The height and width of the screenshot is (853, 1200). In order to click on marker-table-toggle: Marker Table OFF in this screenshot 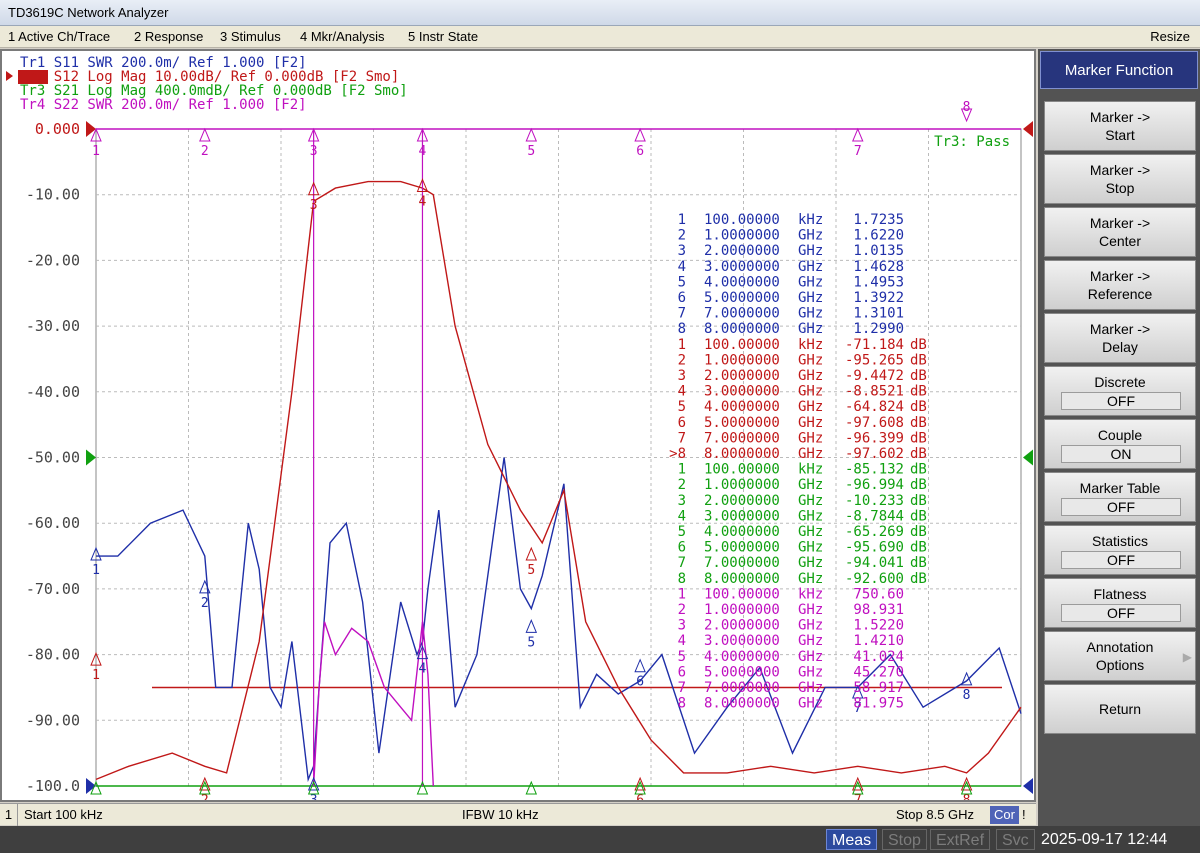, I will do `click(1120, 497)`.